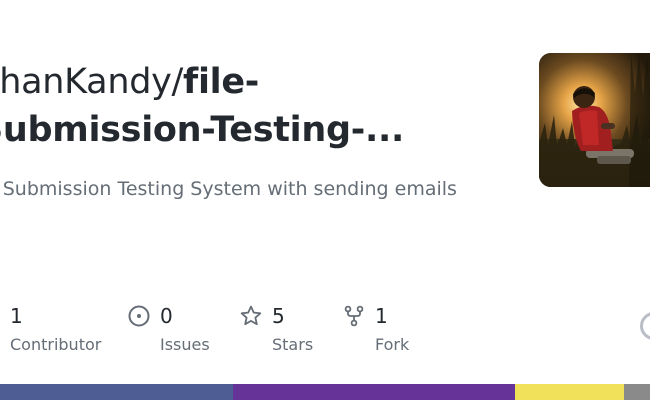 This screenshot has height=400, width=650. What do you see at coordinates (185, 344) in the screenshot?
I see `issues-label: Issues` at bounding box center [185, 344].